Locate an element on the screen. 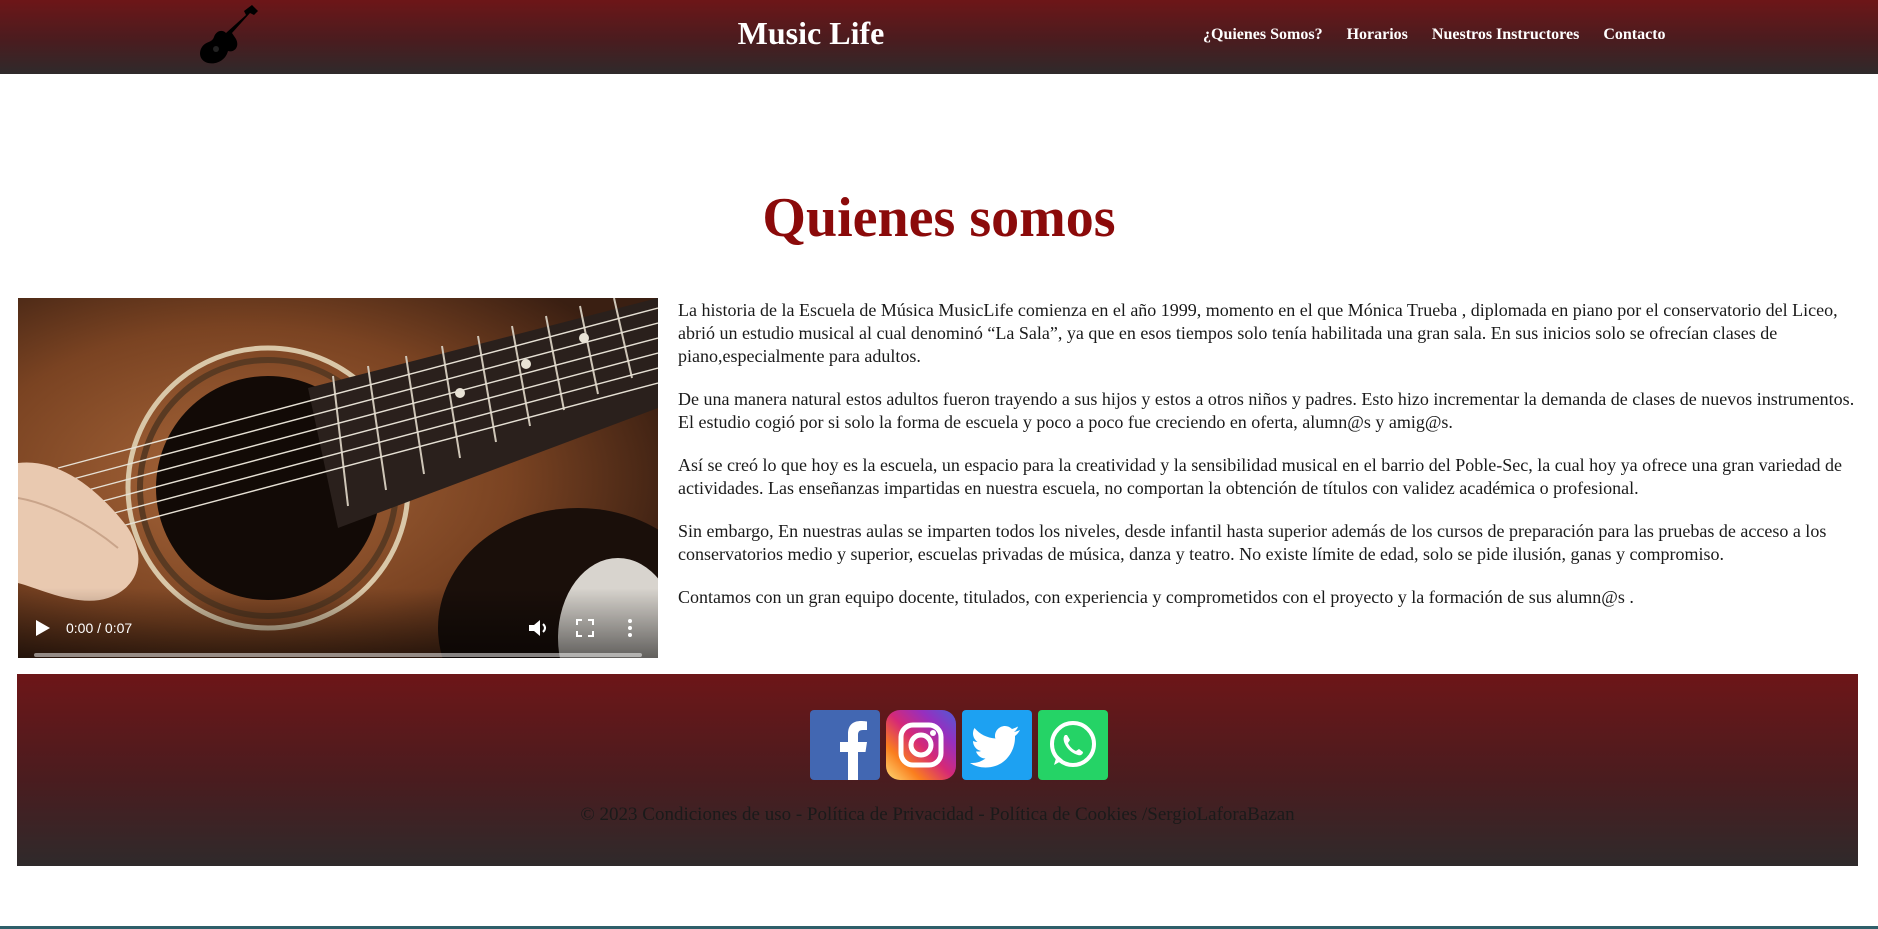 The height and width of the screenshot is (929, 1878). more-options-icon is located at coordinates (630, 628).